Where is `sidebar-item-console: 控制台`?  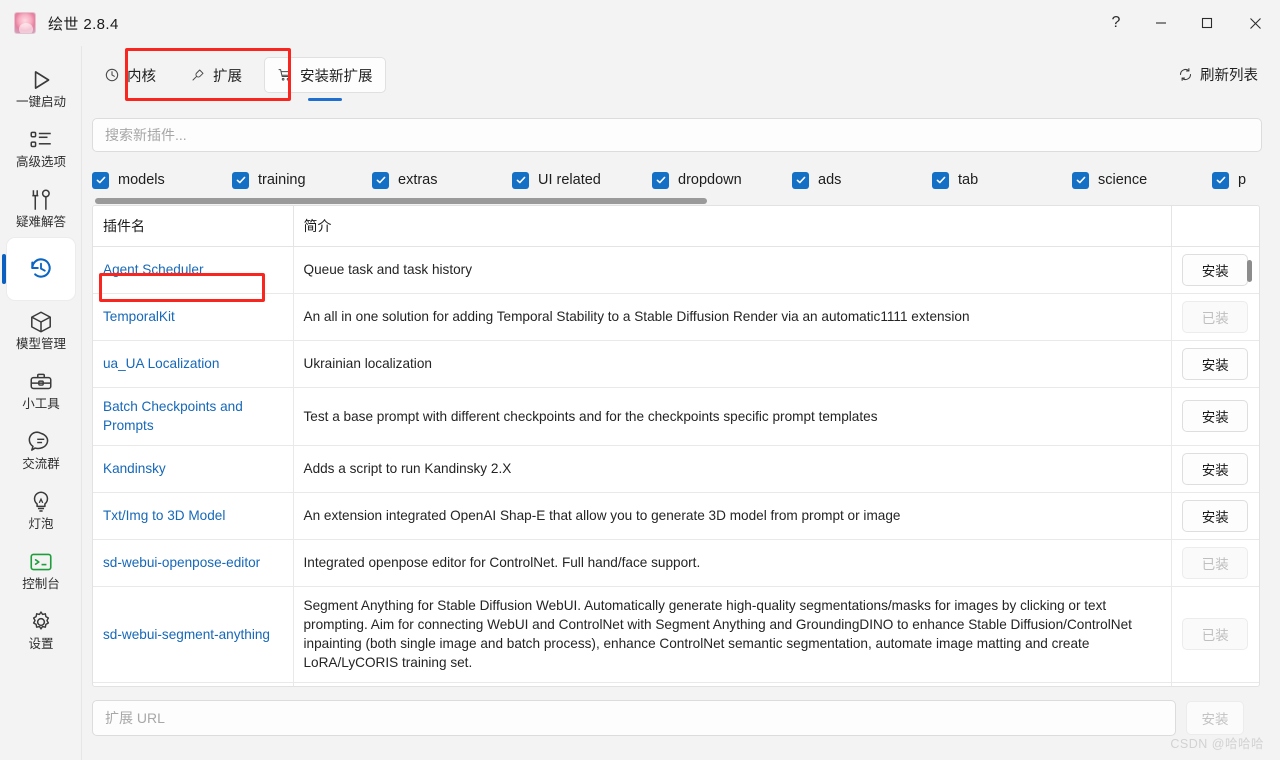 sidebar-item-console: 控制台 is located at coordinates (41, 570).